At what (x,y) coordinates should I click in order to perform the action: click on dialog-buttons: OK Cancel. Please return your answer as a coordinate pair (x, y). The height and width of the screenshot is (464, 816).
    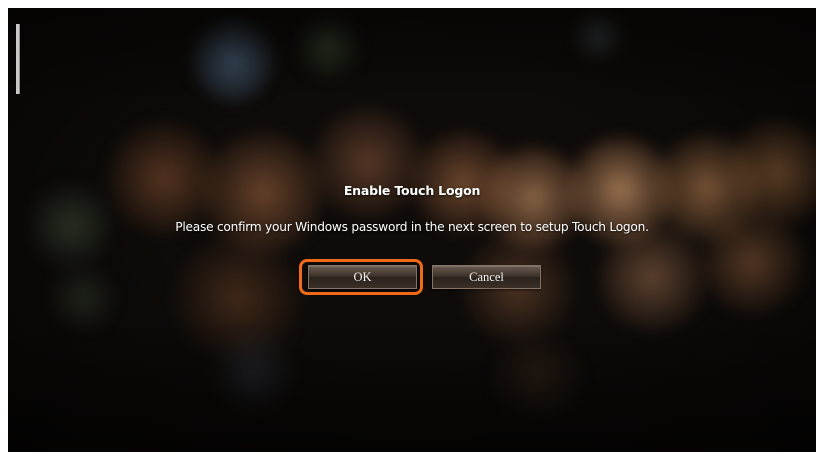
    Looking at the image, I should click on (424, 278).